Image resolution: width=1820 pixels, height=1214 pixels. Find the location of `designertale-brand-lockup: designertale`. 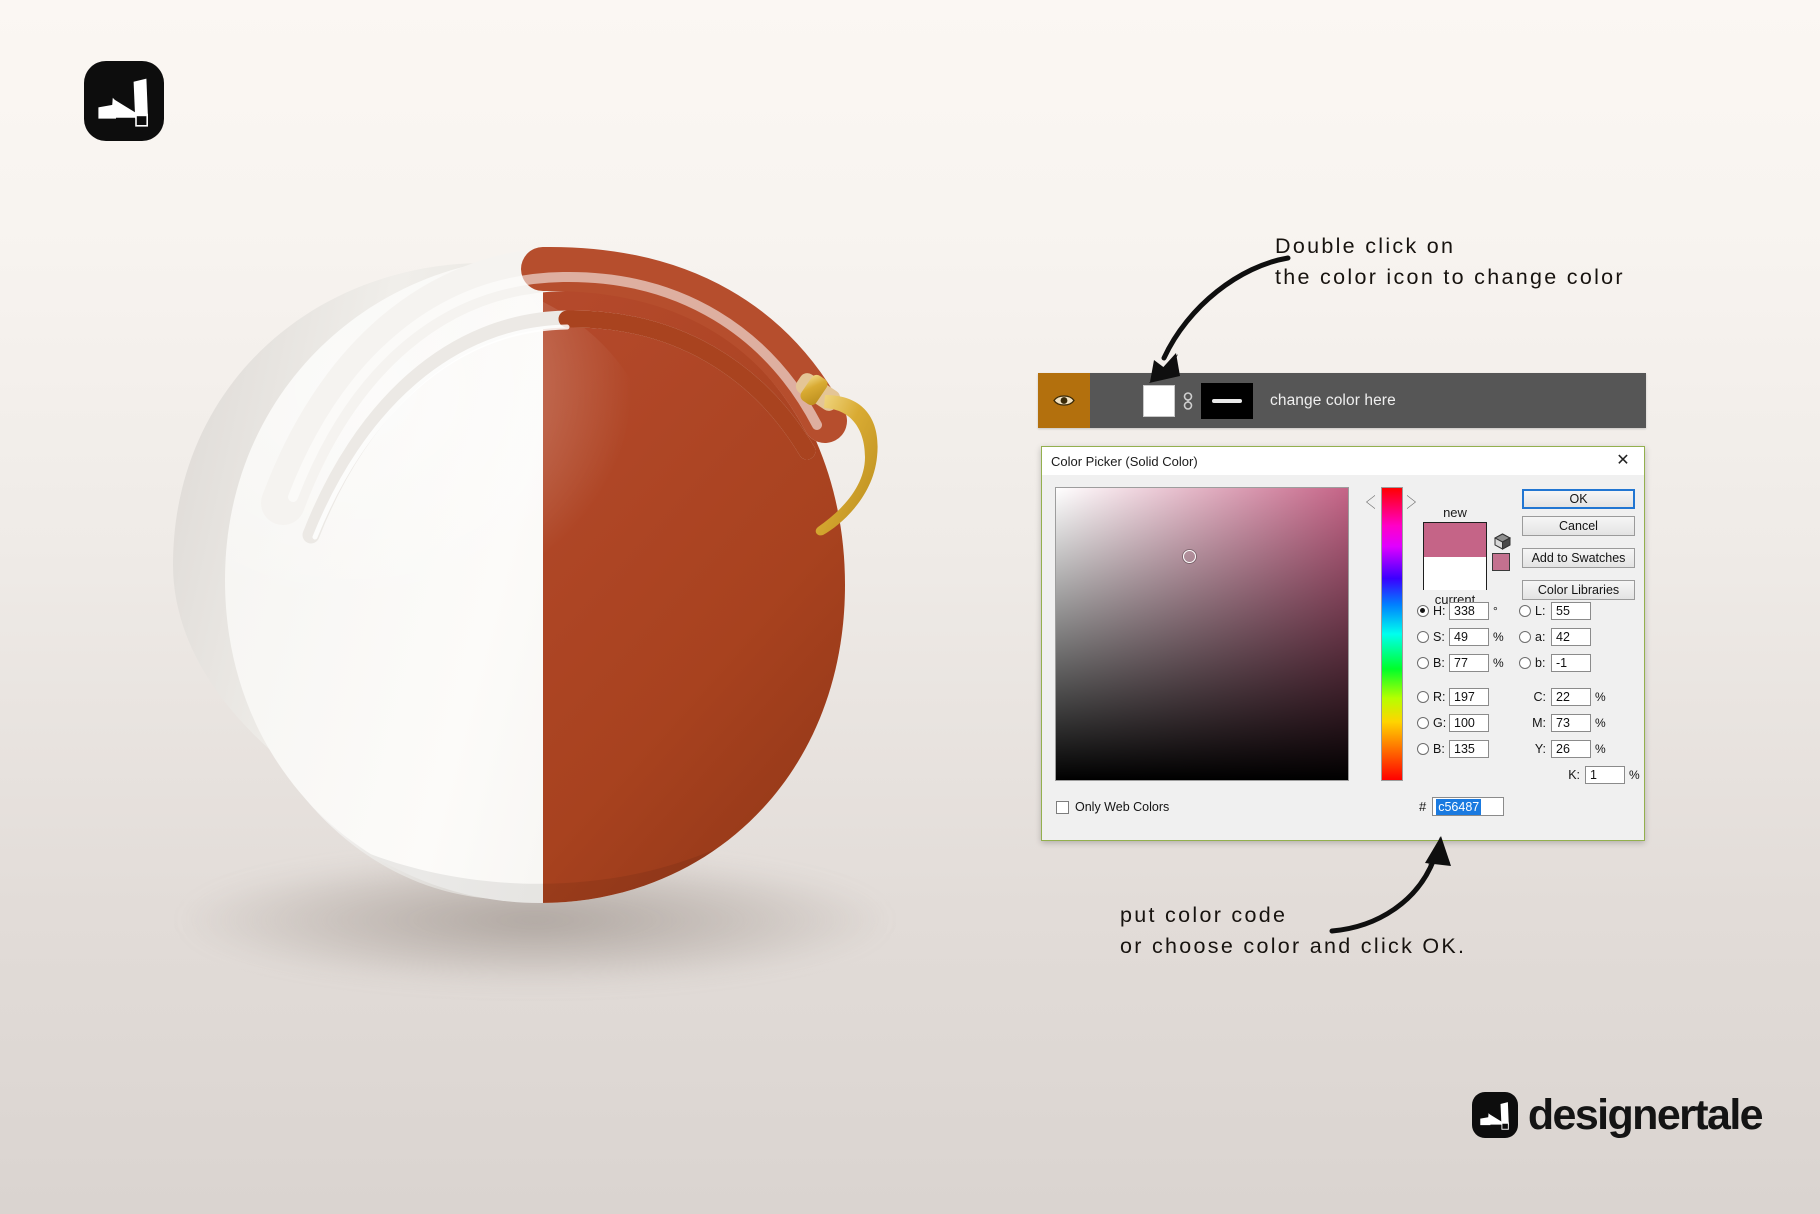

designertale-brand-lockup: designertale is located at coordinates (1617, 1114).